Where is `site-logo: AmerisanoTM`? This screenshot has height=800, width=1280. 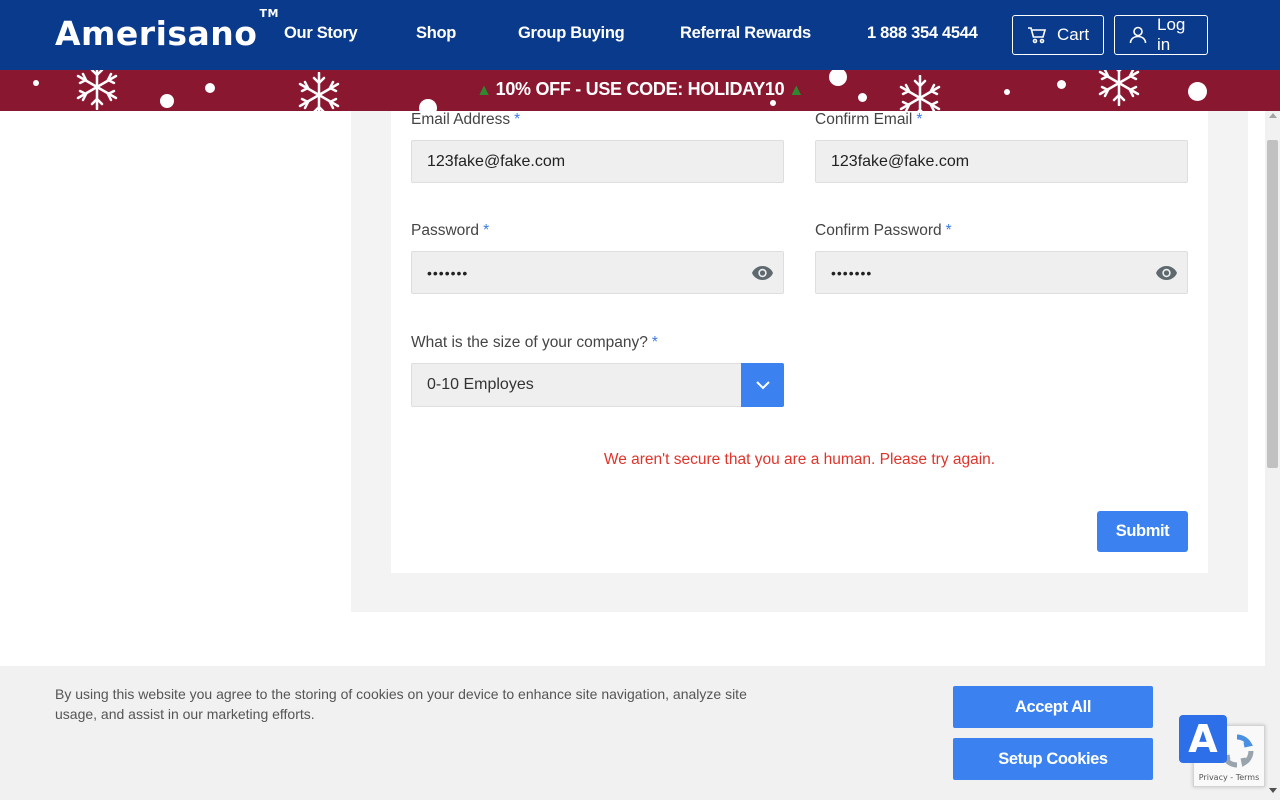
site-logo: AmerisanoTM is located at coordinates (167, 30).